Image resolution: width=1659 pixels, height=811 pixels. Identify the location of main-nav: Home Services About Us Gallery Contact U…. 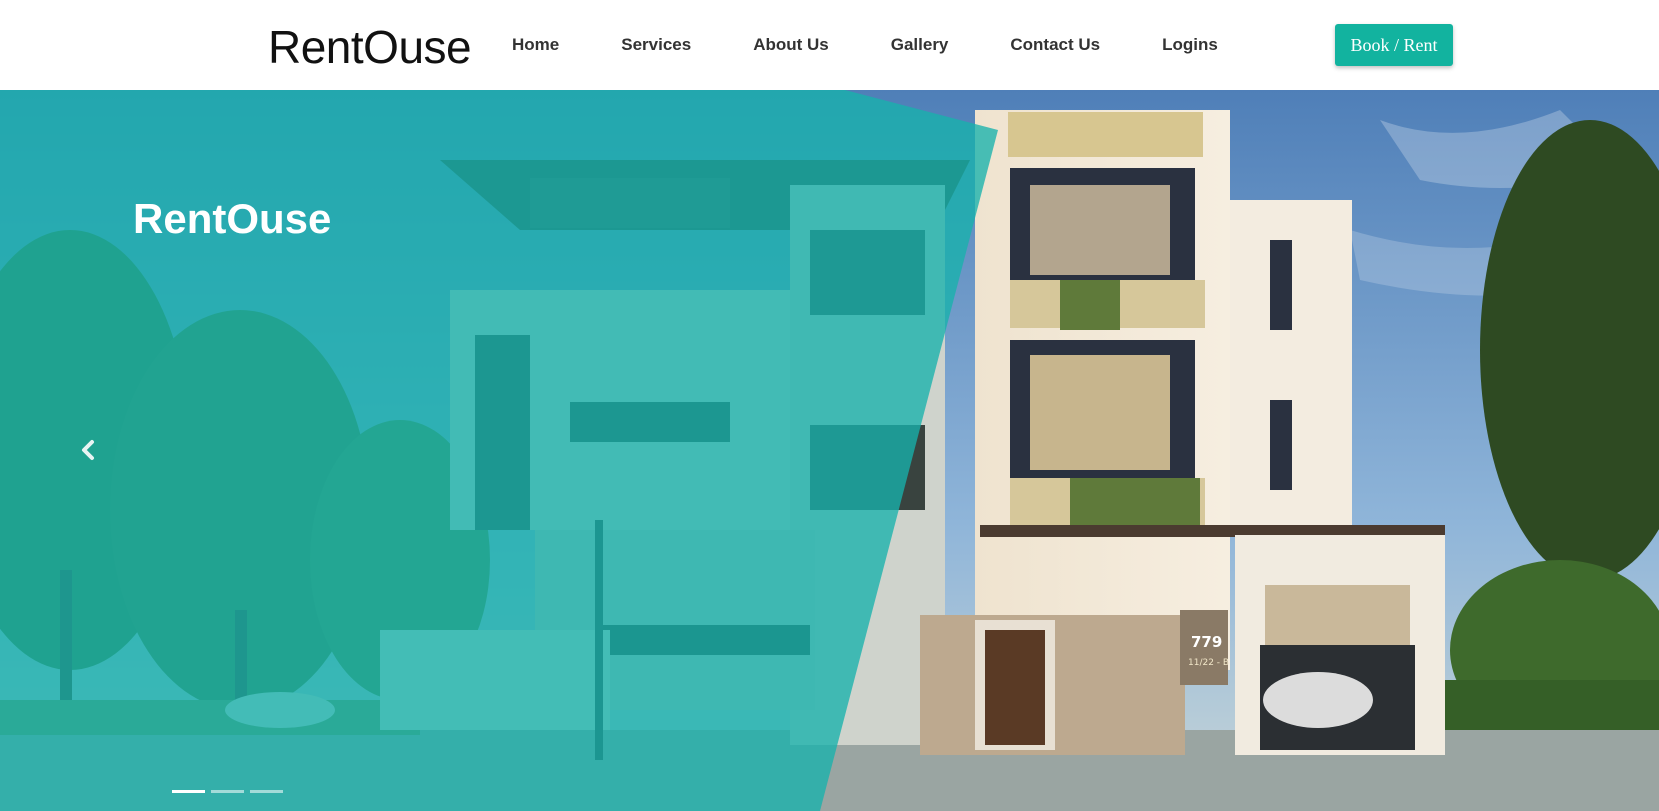
(896, 45).